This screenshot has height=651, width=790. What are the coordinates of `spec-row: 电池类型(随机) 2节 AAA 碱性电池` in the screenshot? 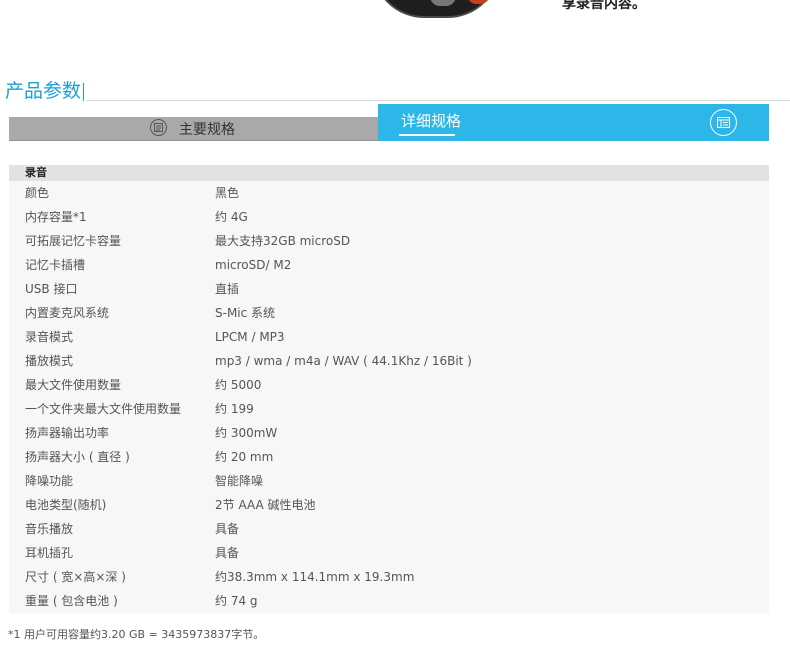 It's located at (389, 505).